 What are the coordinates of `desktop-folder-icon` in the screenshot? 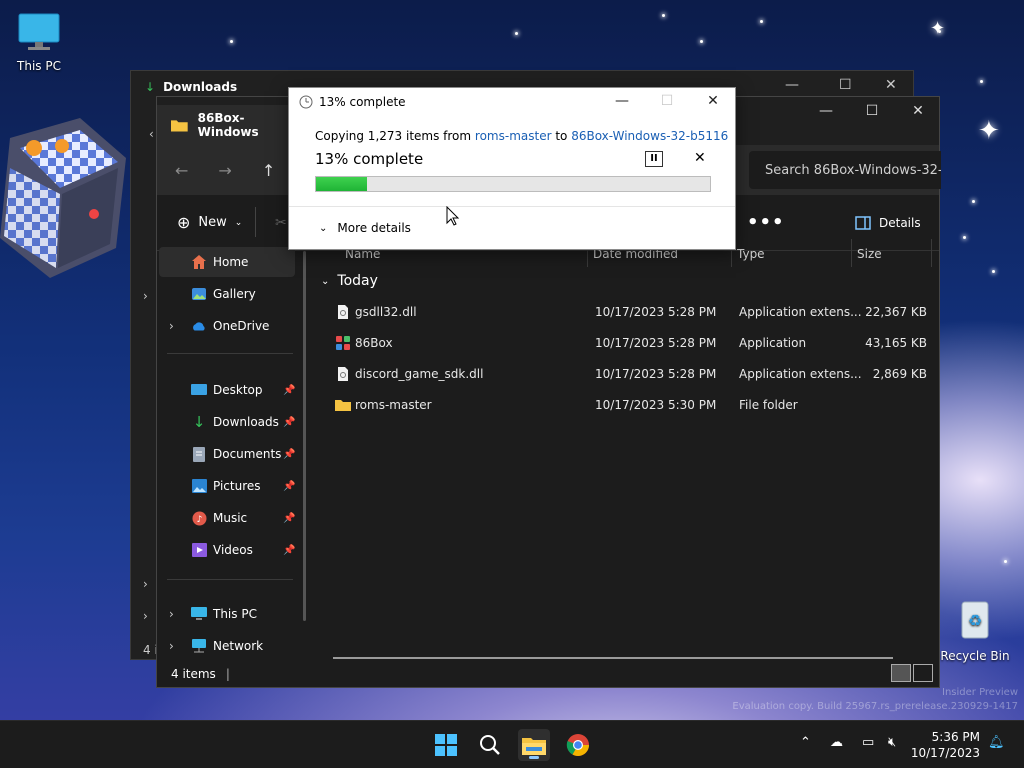 It's located at (199, 390).